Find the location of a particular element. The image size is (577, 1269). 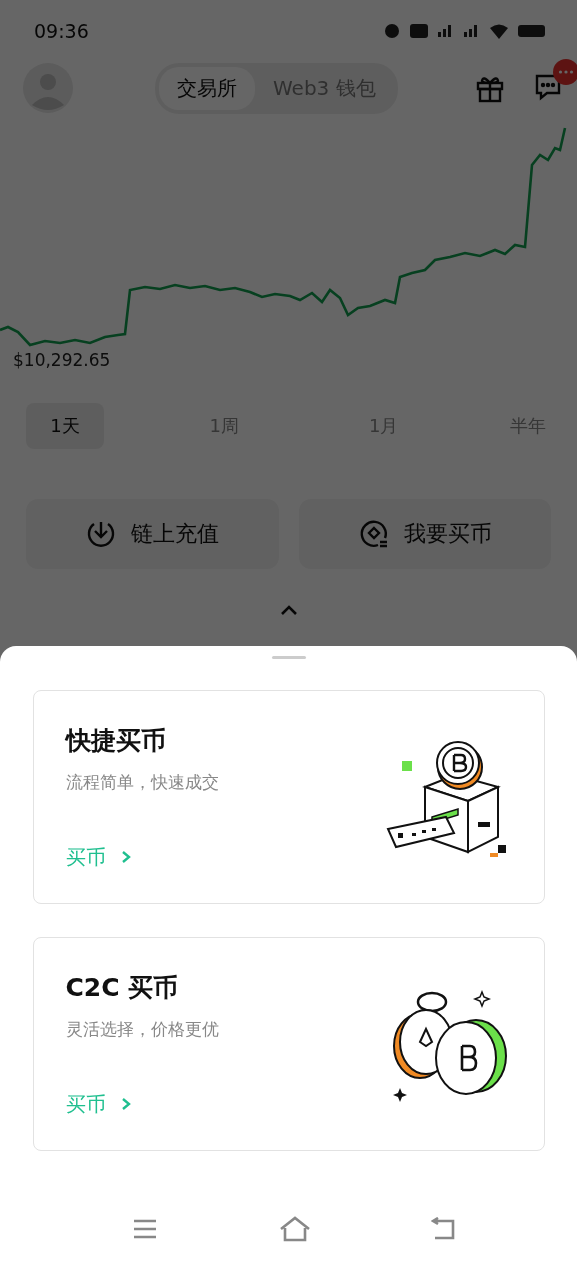

menu-icon is located at coordinates (145, 1229).